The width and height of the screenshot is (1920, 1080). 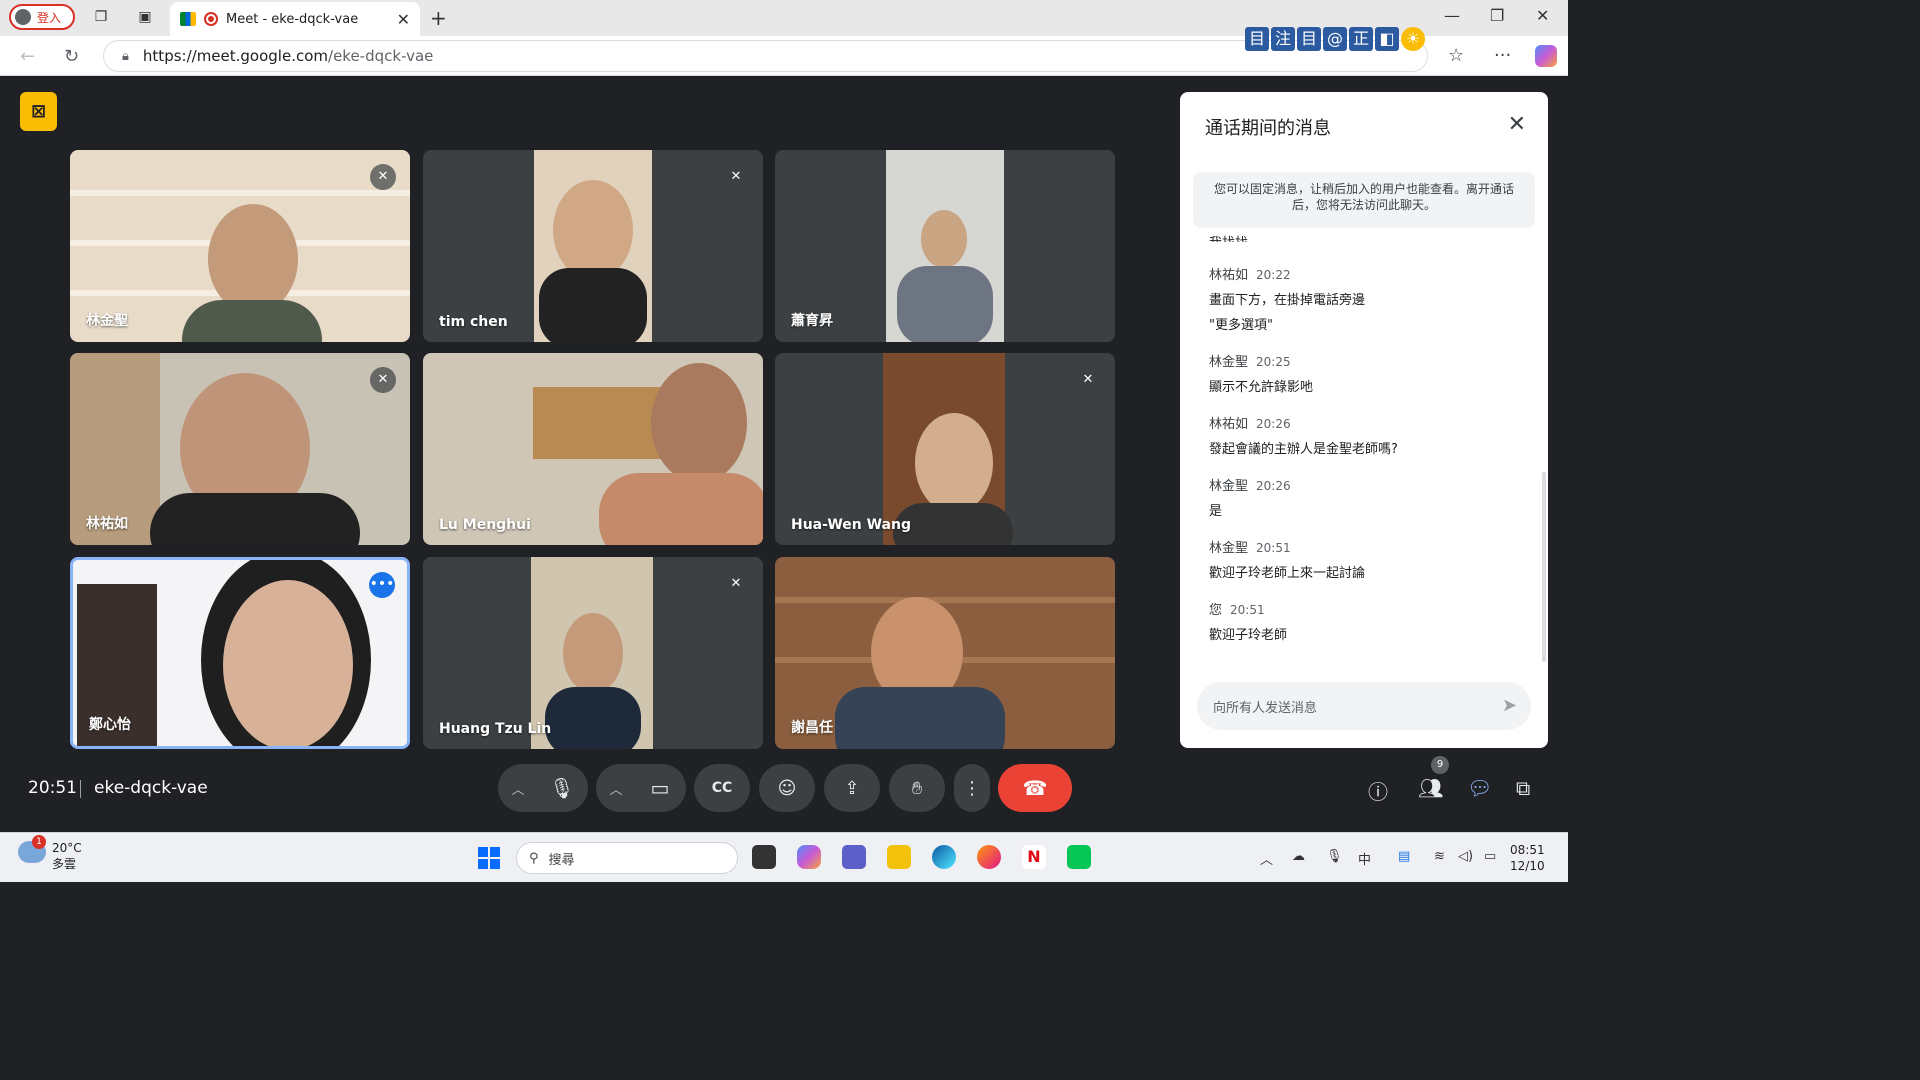 I want to click on weather-temp: 20°C, so click(x=67, y=848).